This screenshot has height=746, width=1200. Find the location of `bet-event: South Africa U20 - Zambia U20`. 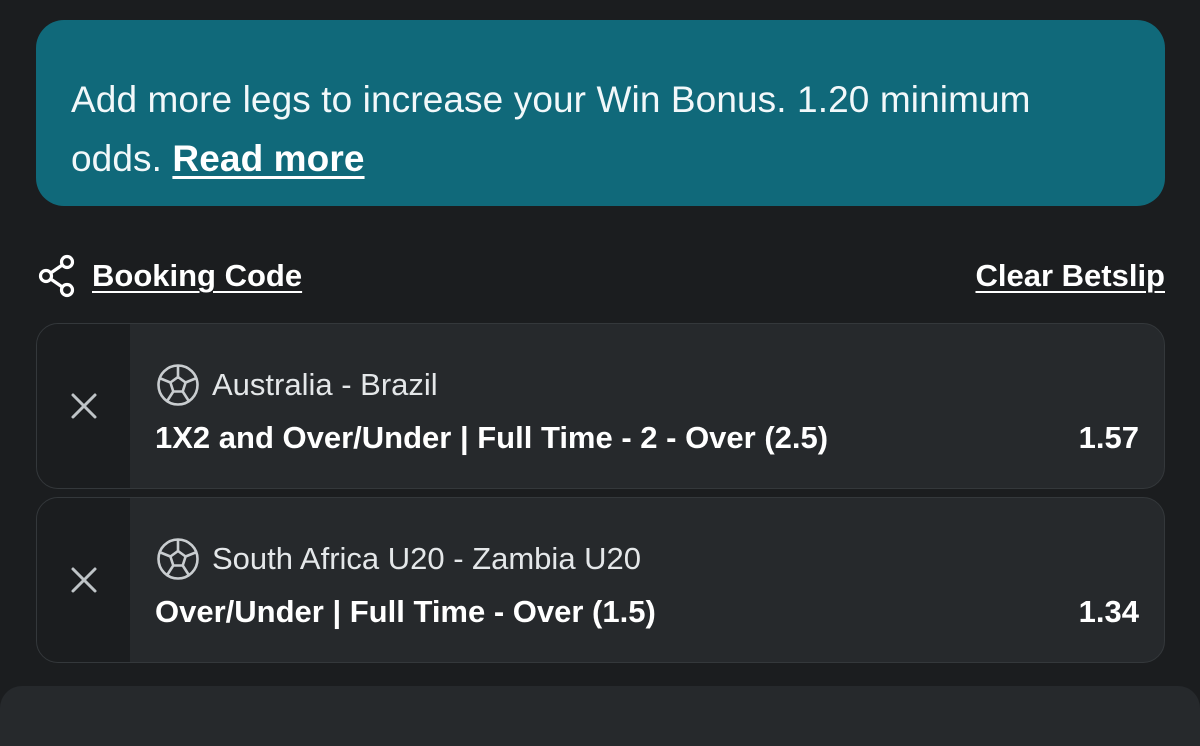

bet-event: South Africa U20 - Zambia U20 is located at coordinates (398, 559).